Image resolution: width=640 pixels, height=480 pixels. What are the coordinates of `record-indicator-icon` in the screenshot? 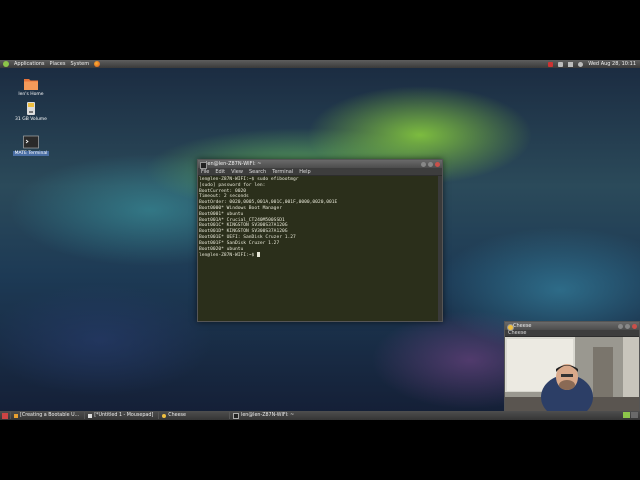 It's located at (551, 64).